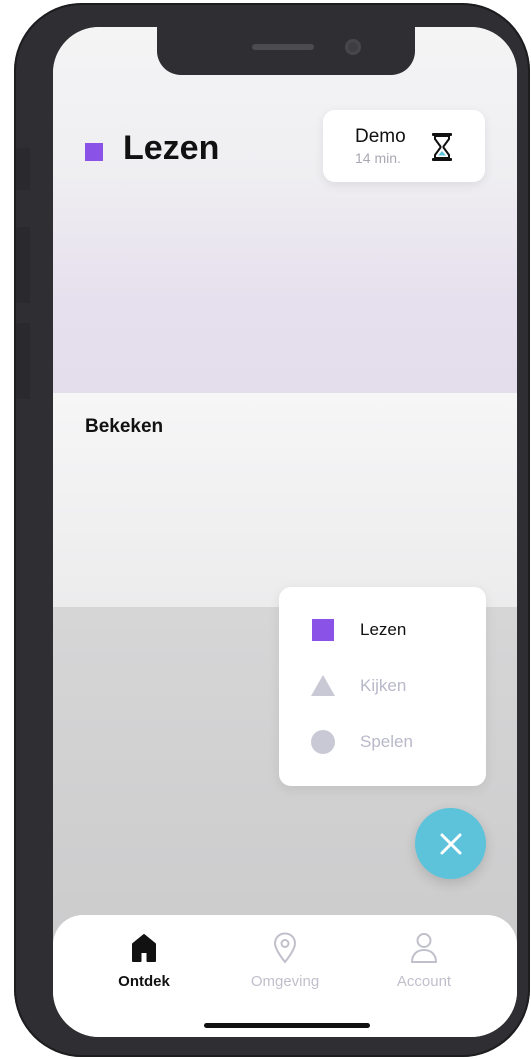  I want to click on demo-timer-card: Demo 14 min., so click(404, 146).